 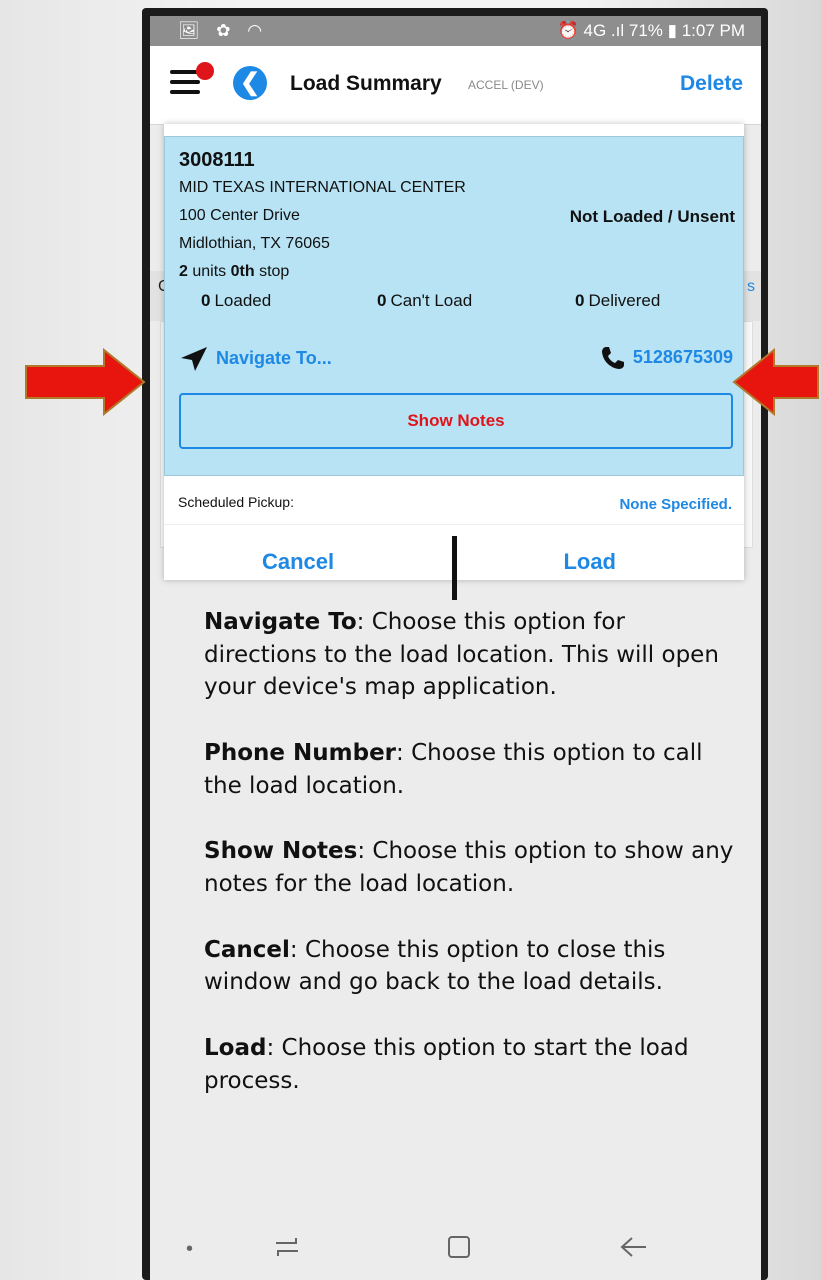 What do you see at coordinates (455, 31) in the screenshot?
I see `status-bar: 🖼 ✿ ◠ ⏰ 4G .ıl 71% ▮ 1:07 PM` at bounding box center [455, 31].